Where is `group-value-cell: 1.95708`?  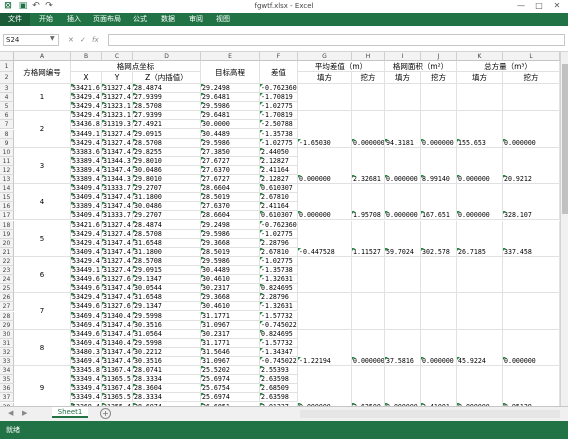 group-value-cell: 1.95708 is located at coordinates (368, 216).